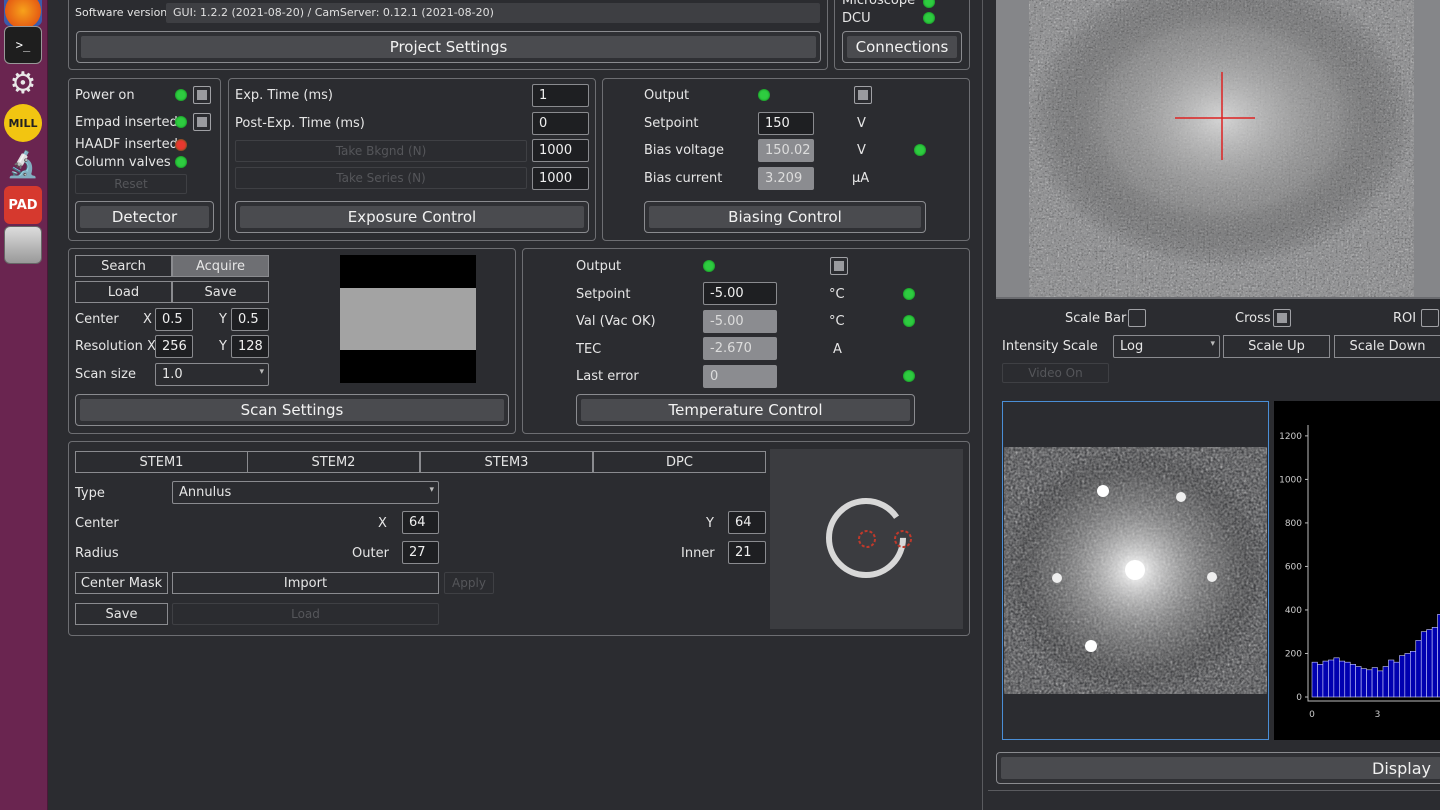 This screenshot has width=1440, height=810. What do you see at coordinates (105, 374) in the screenshot?
I see `scan-size-label: Scan size` at bounding box center [105, 374].